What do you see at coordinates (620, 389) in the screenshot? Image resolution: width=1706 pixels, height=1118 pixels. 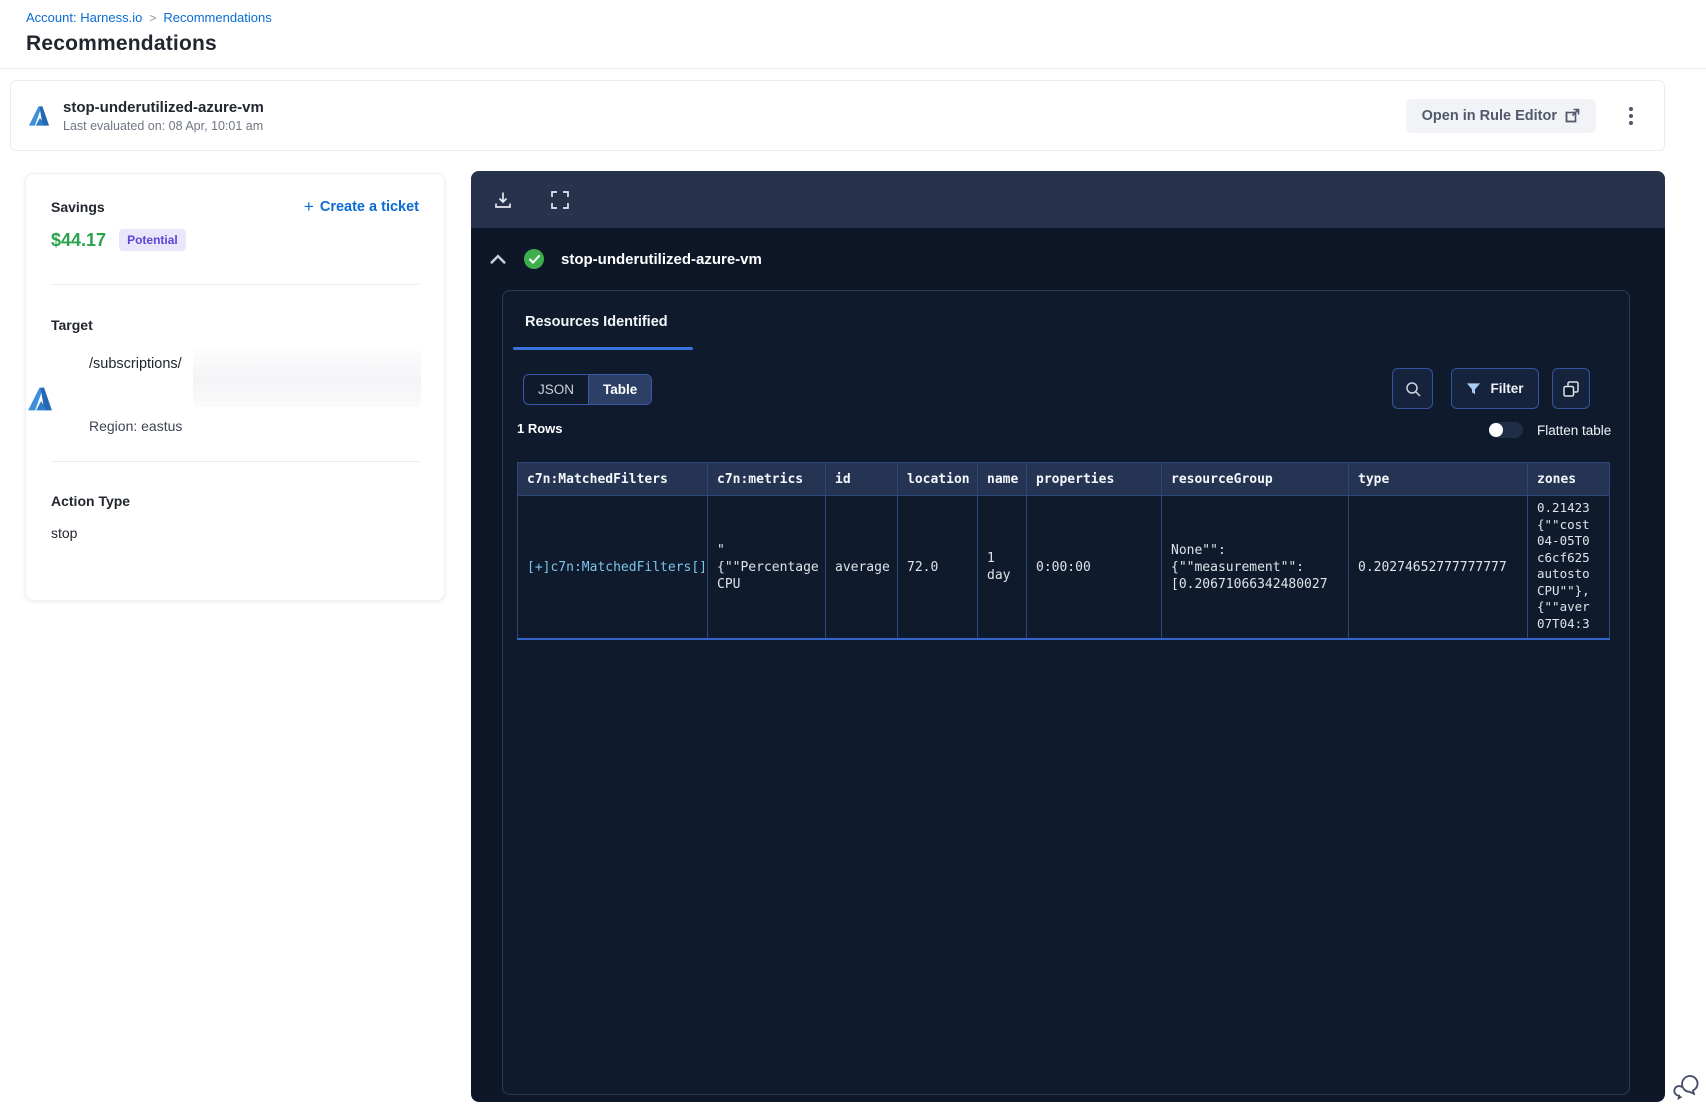 I see `table-view-toggle: Table` at bounding box center [620, 389].